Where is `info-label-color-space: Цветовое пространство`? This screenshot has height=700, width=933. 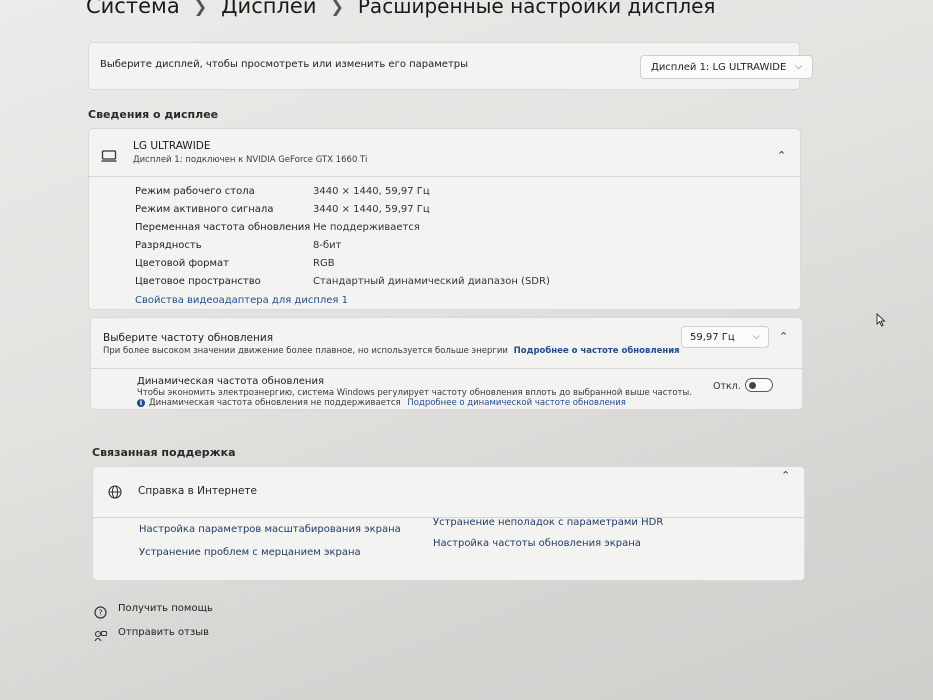
info-label-color-space: Цветовое пространство is located at coordinates (198, 281).